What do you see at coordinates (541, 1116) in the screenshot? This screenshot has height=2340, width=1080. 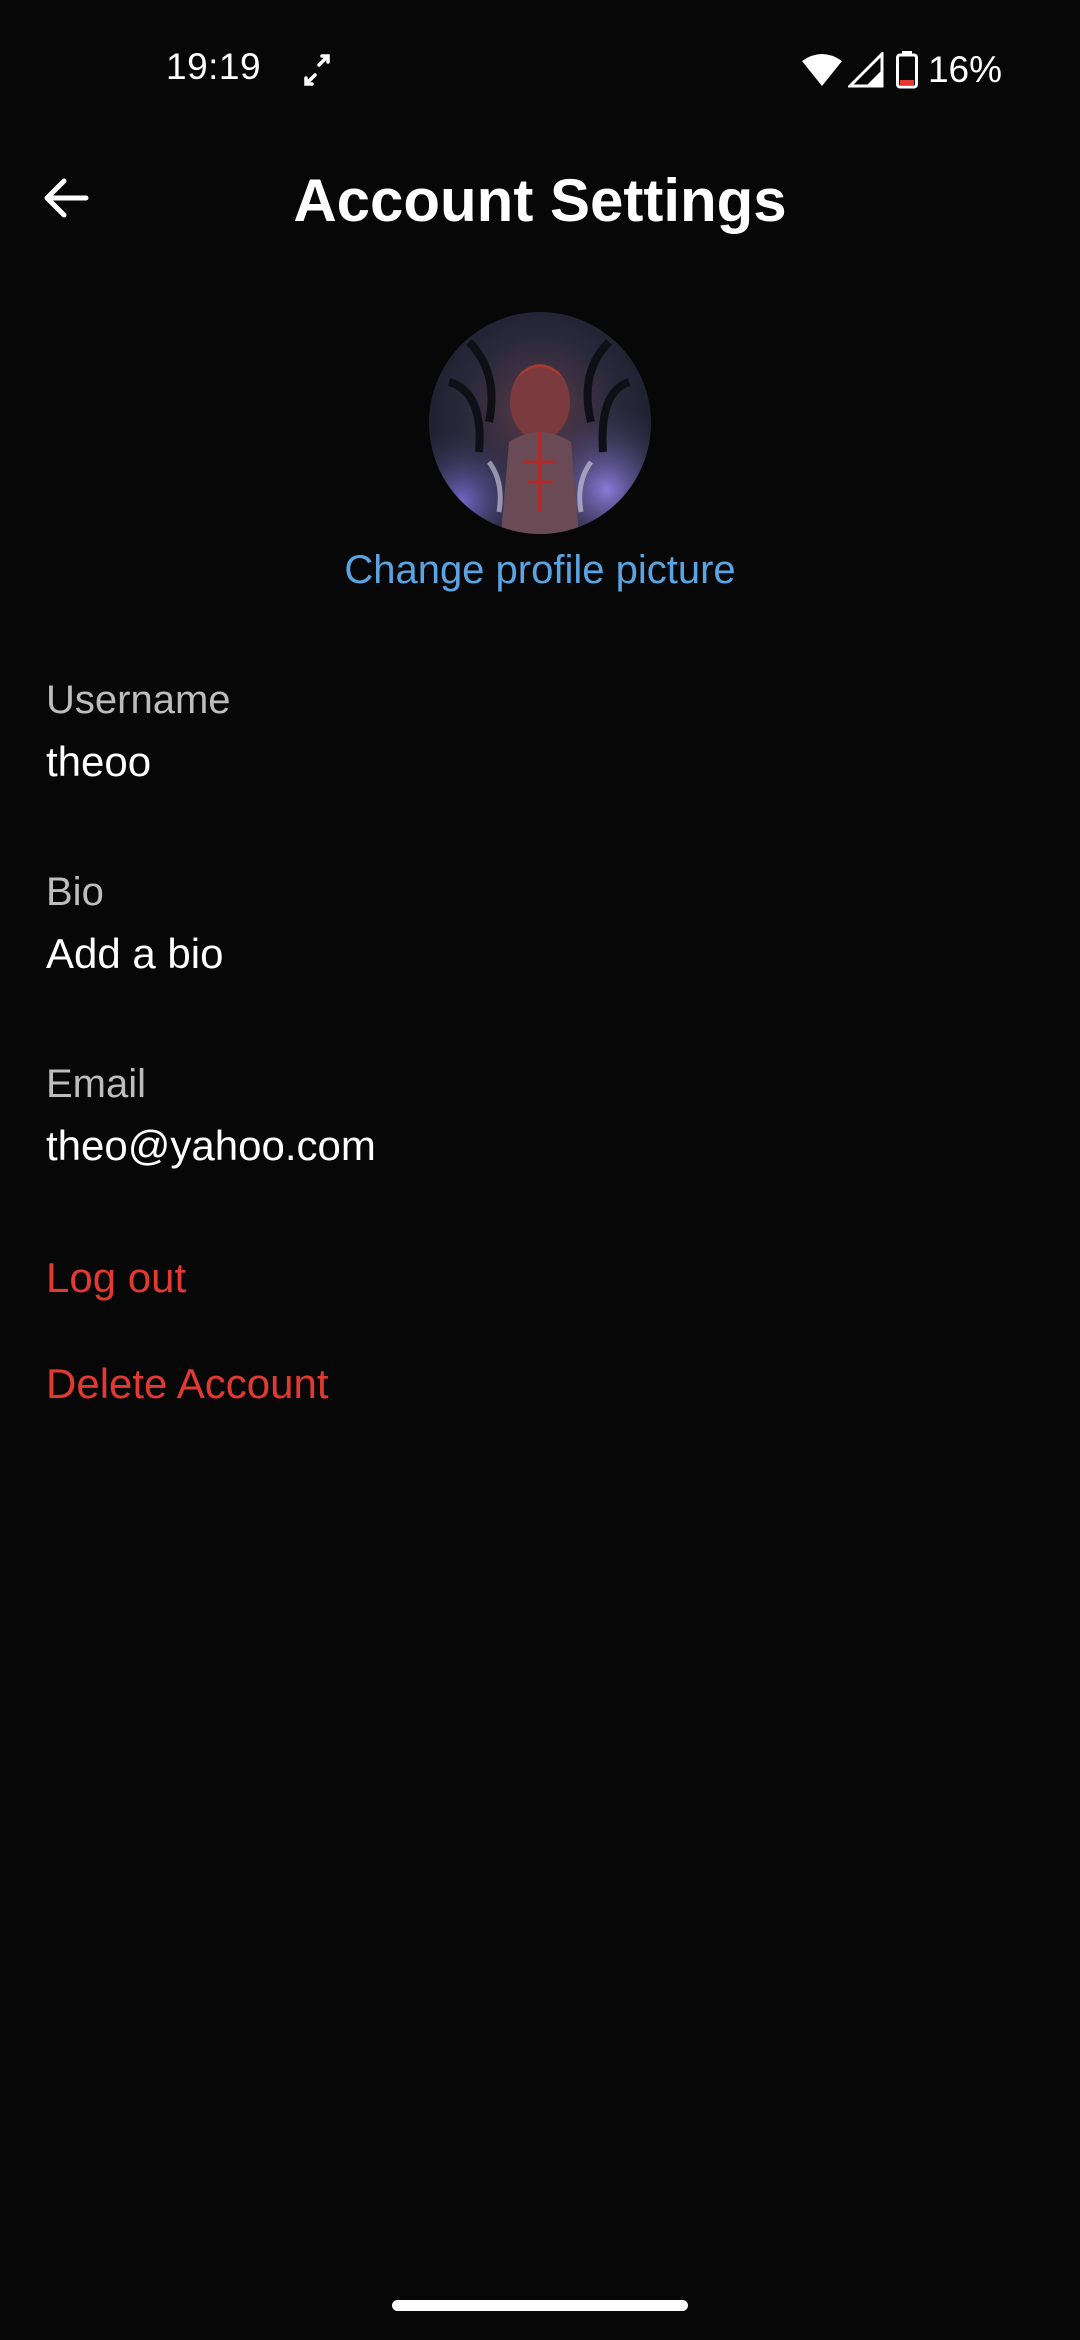 I see `email-field: Email theo@yahoo.com` at bounding box center [541, 1116].